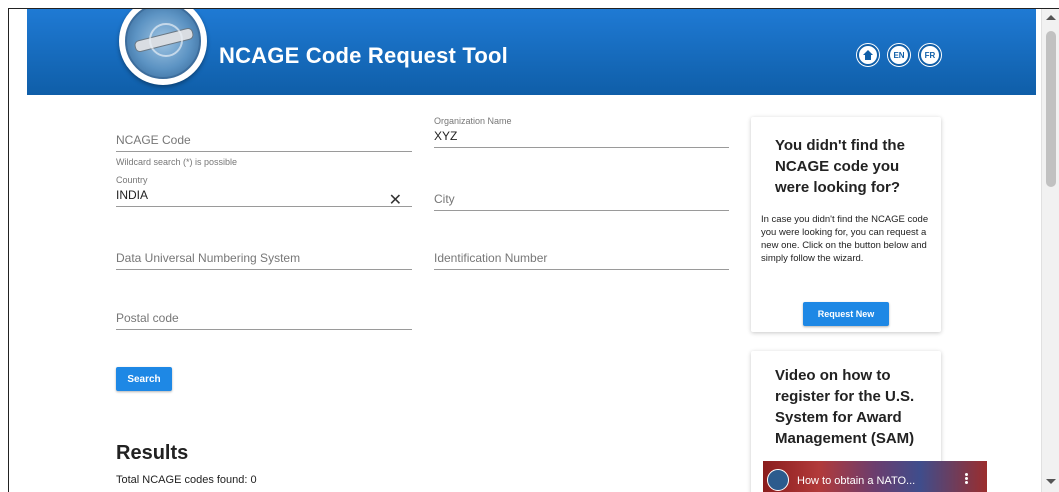 The width and height of the screenshot is (1059, 492). Describe the element at coordinates (581, 136) in the screenshot. I see `organization-name-input: XYZ` at that location.